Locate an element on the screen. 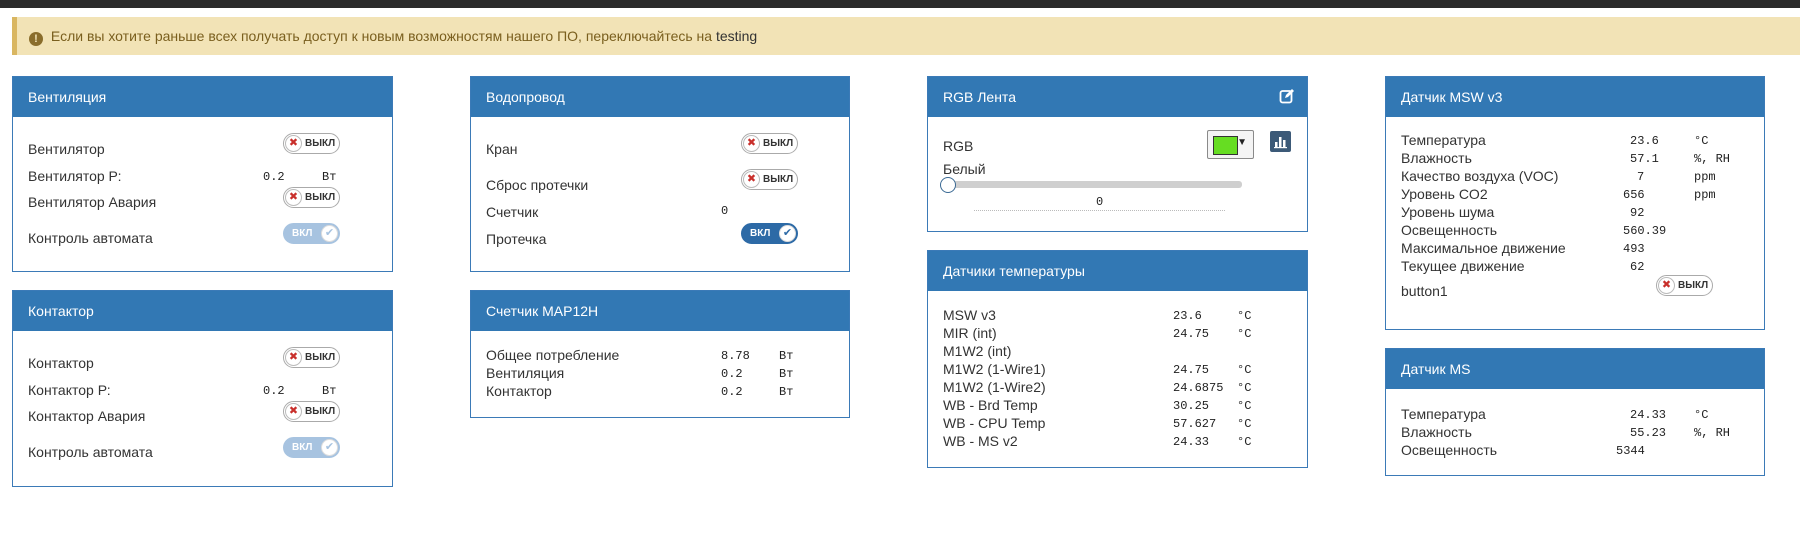 Image resolution: width=1800 pixels, height=548 pixels. contactor-alarm-switch: ✖ ВЫКЛ is located at coordinates (311, 411).